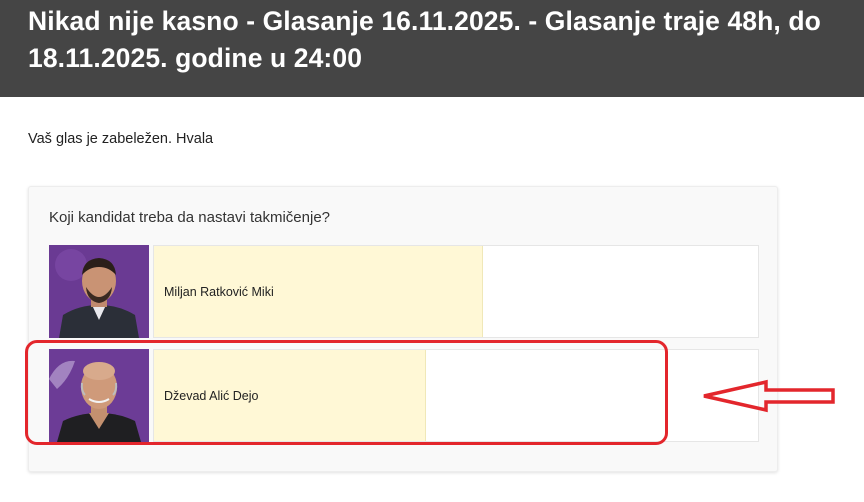 The width and height of the screenshot is (864, 502). I want to click on annotation-arrow-icon, so click(770, 398).